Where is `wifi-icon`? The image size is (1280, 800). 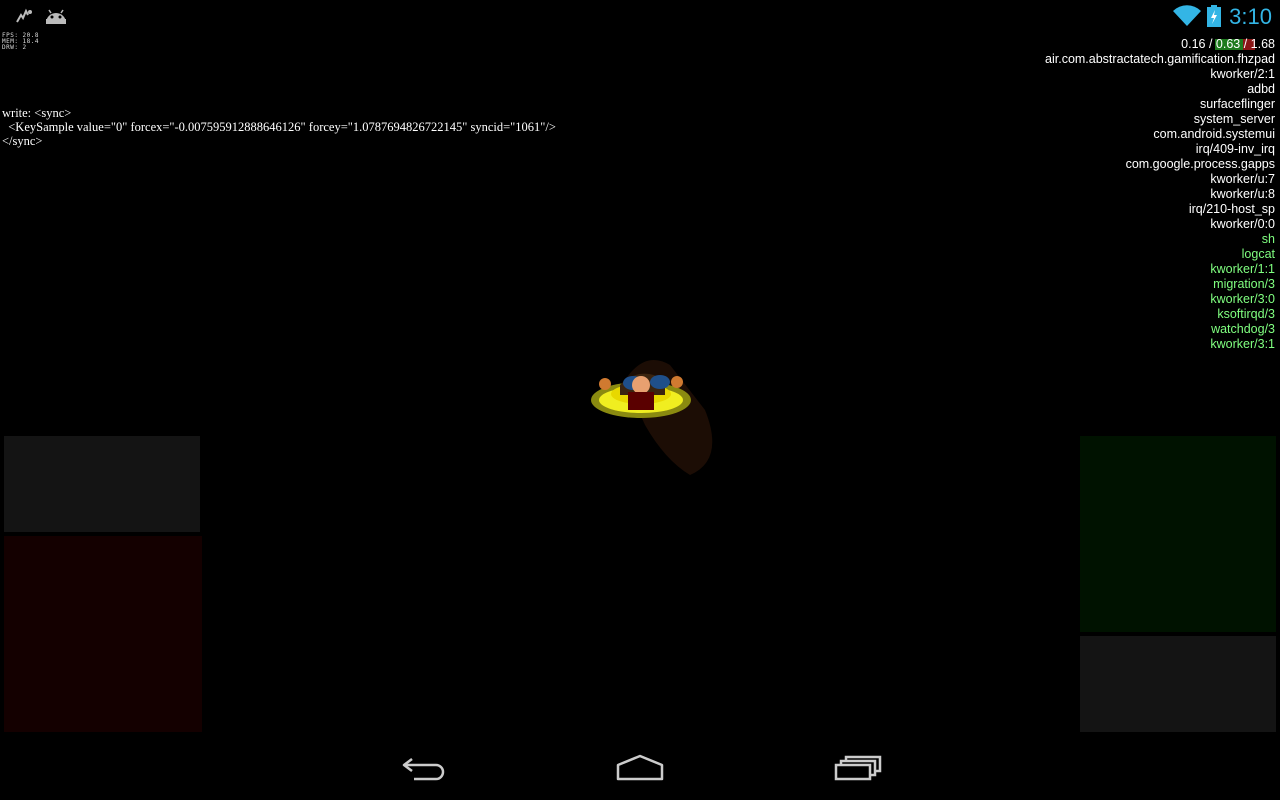 wifi-icon is located at coordinates (1187, 18).